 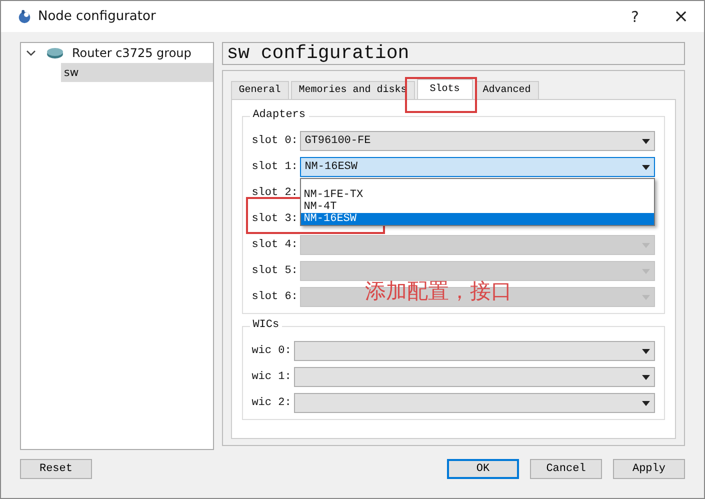 What do you see at coordinates (453, 53) in the screenshot?
I see `config-header: sw configuration` at bounding box center [453, 53].